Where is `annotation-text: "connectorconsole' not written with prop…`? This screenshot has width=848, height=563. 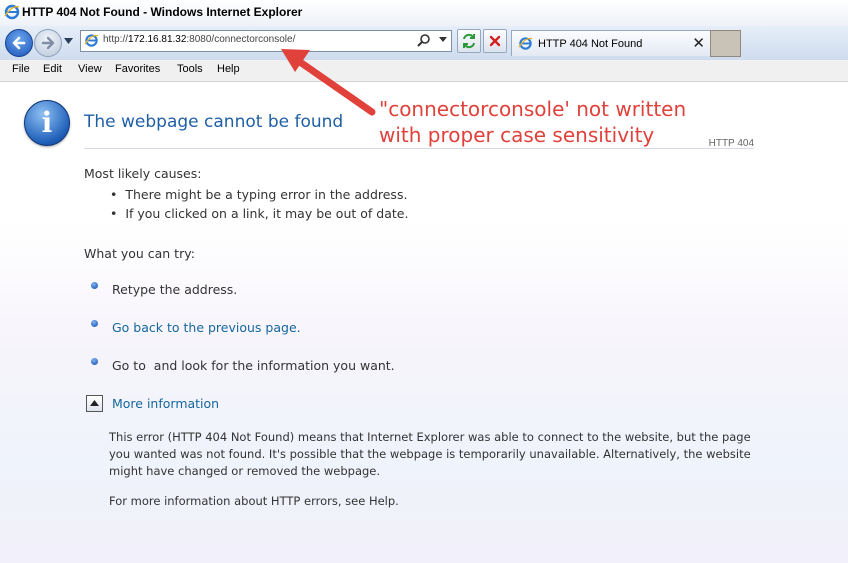 annotation-text: "connectorconsole' not written with prop… is located at coordinates (532, 122).